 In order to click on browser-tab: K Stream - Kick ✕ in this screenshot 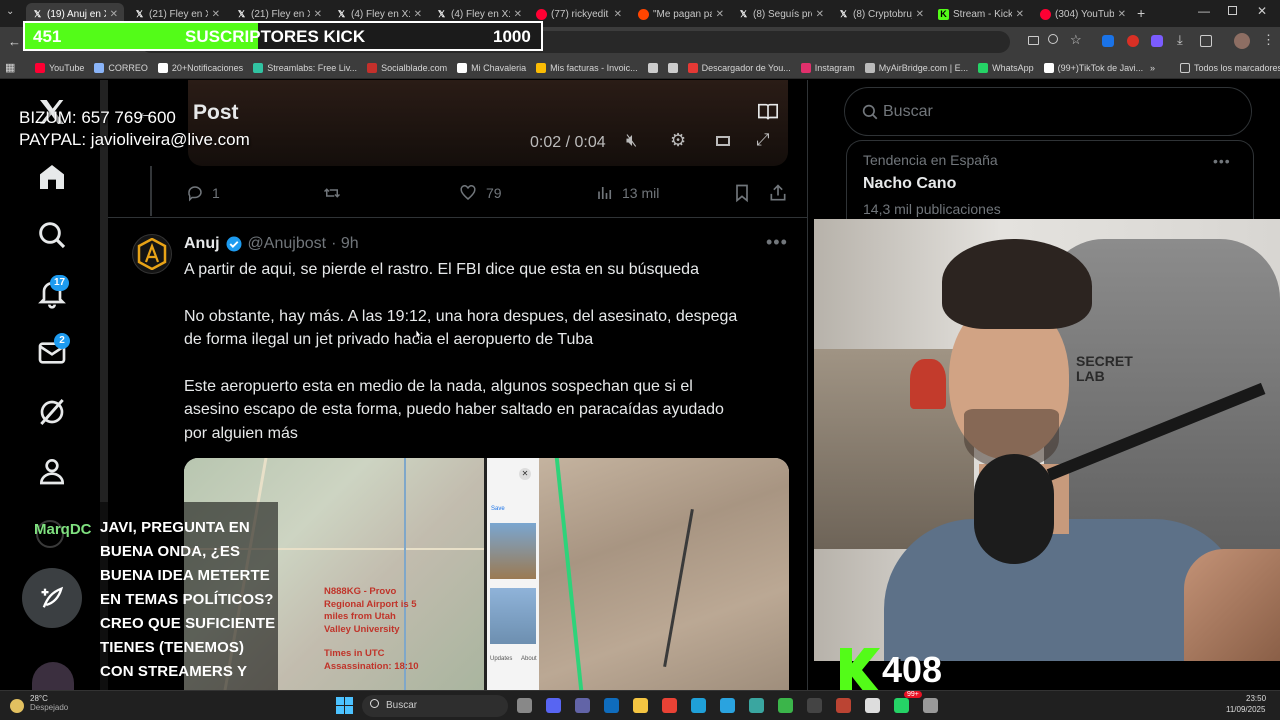, I will do `click(981, 14)`.